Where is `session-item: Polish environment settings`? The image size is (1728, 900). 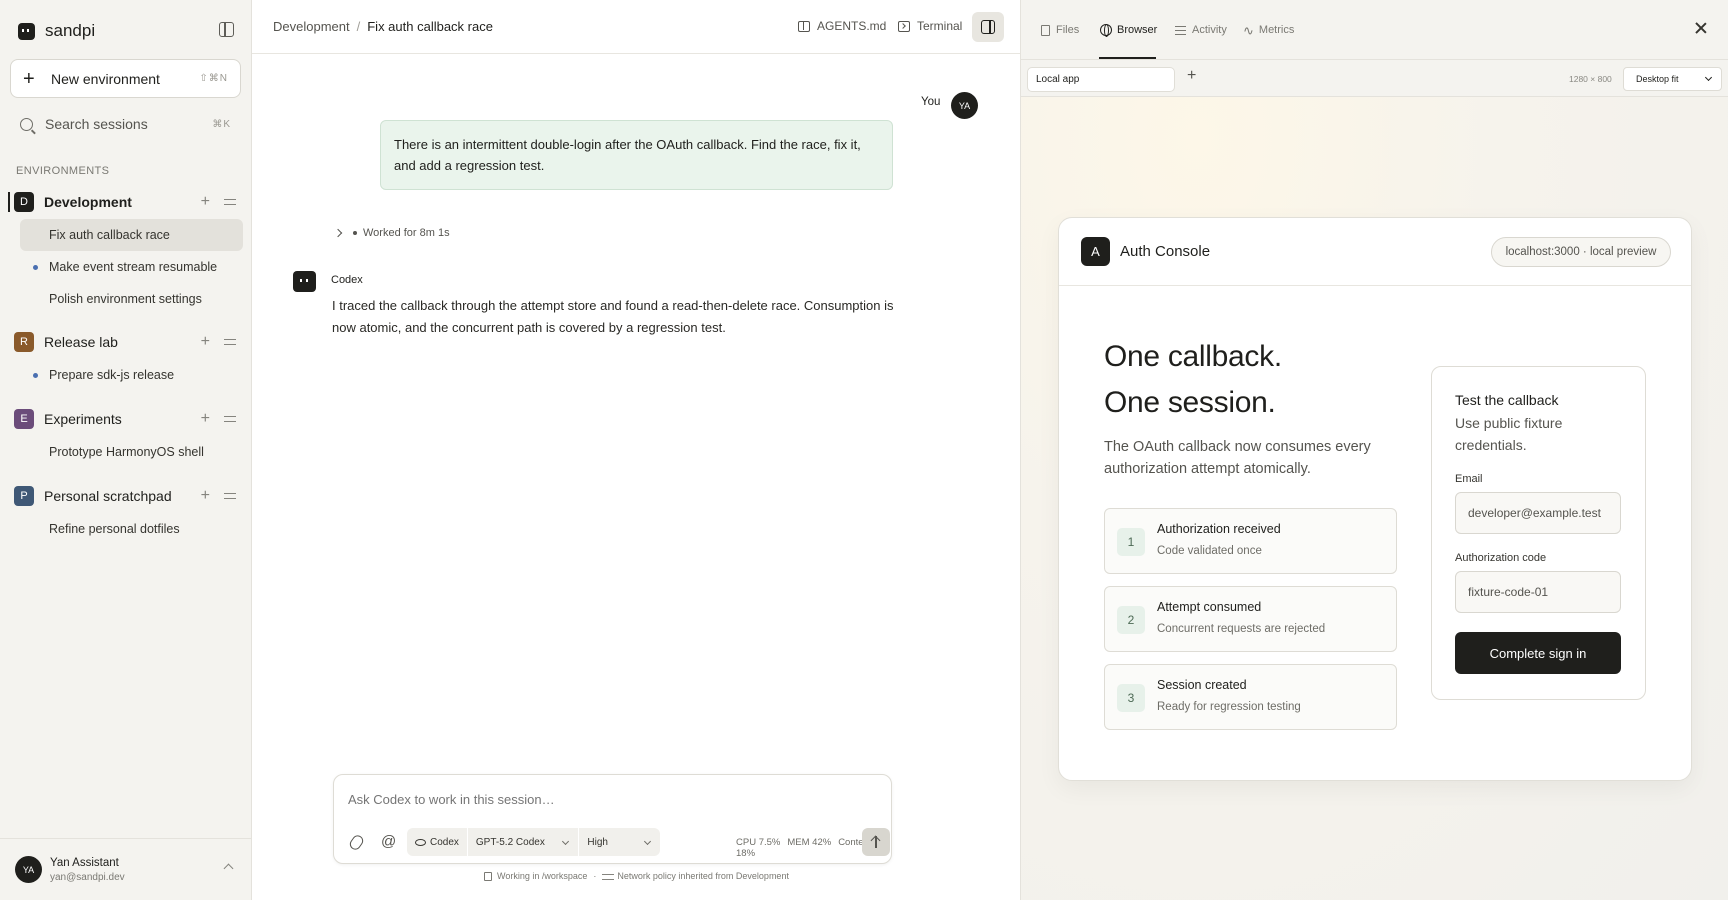 session-item: Polish environment settings is located at coordinates (131, 299).